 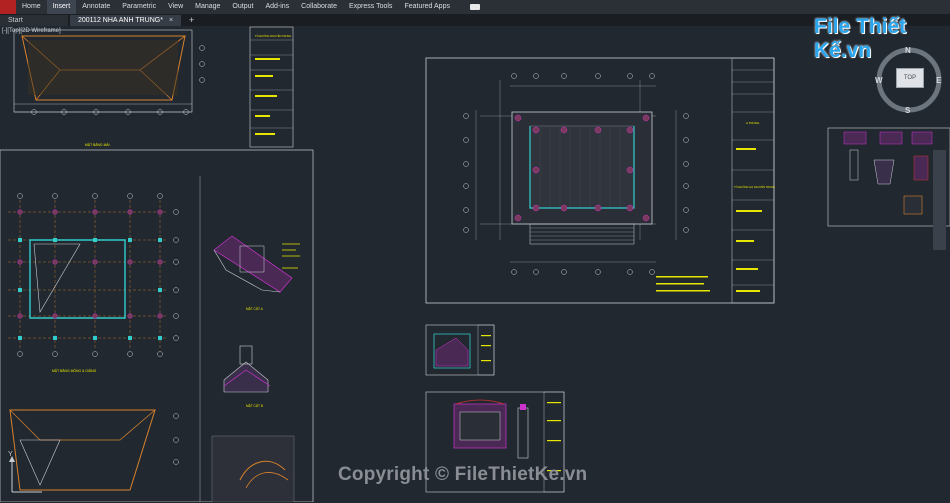 What do you see at coordinates (888, 177) in the screenshot?
I see `detail-sheet-right` at bounding box center [888, 177].